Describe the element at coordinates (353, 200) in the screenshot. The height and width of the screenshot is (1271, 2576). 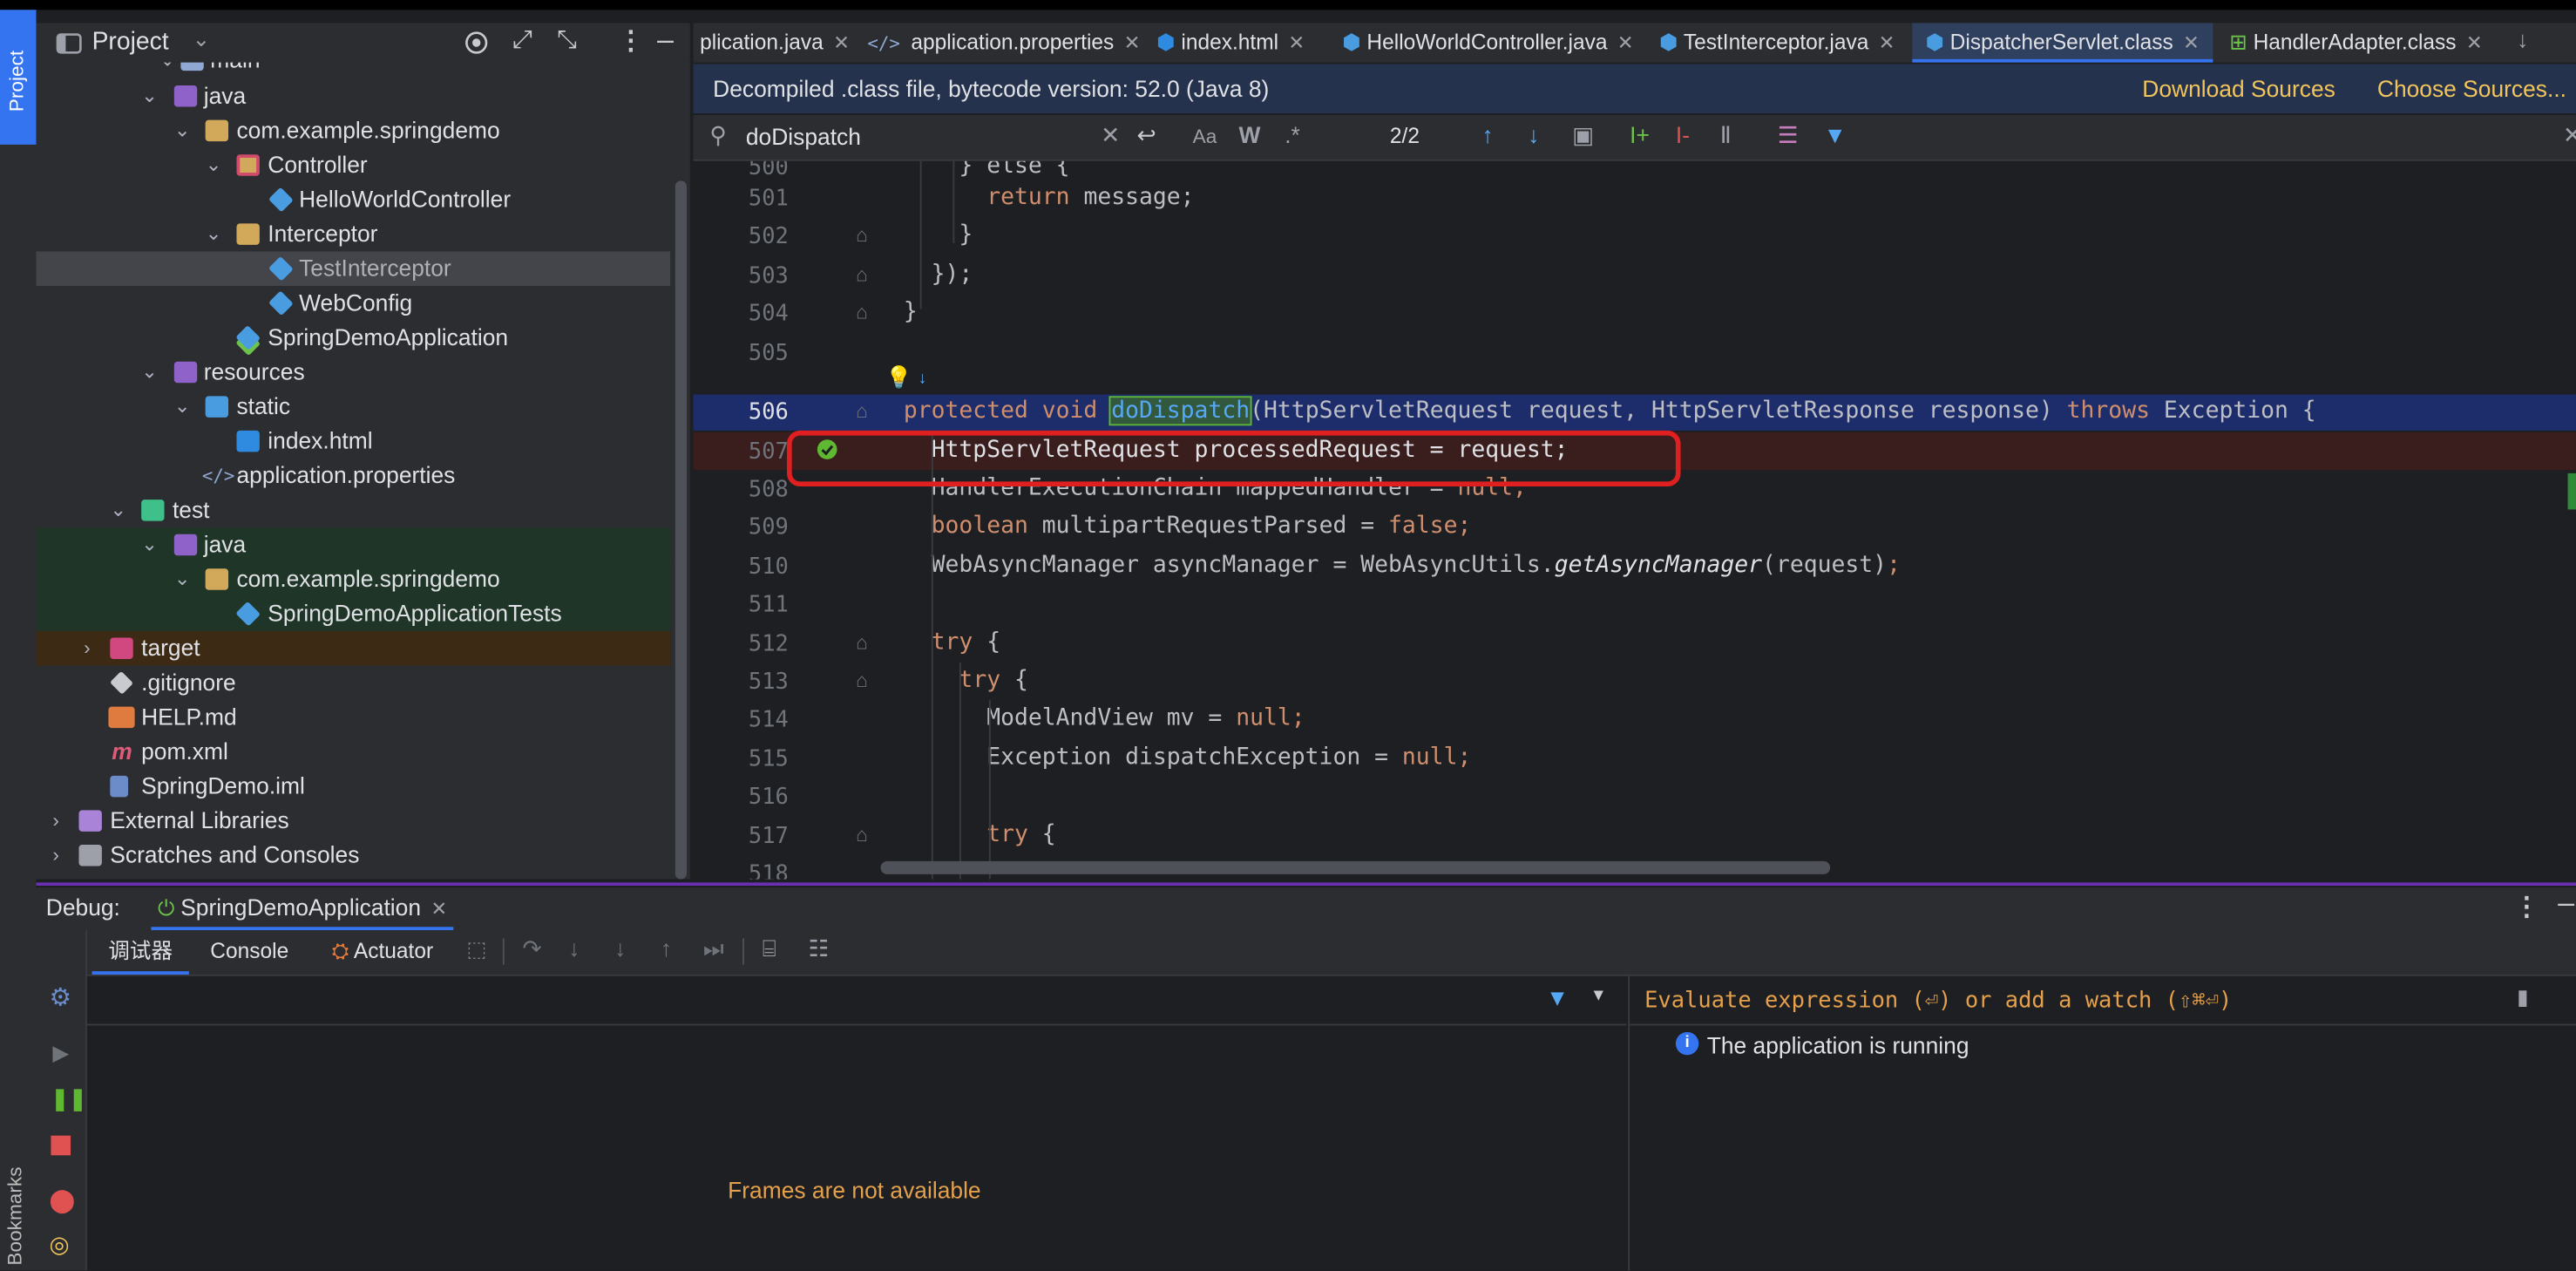
I see `tree-row: HelloWorldController` at that location.